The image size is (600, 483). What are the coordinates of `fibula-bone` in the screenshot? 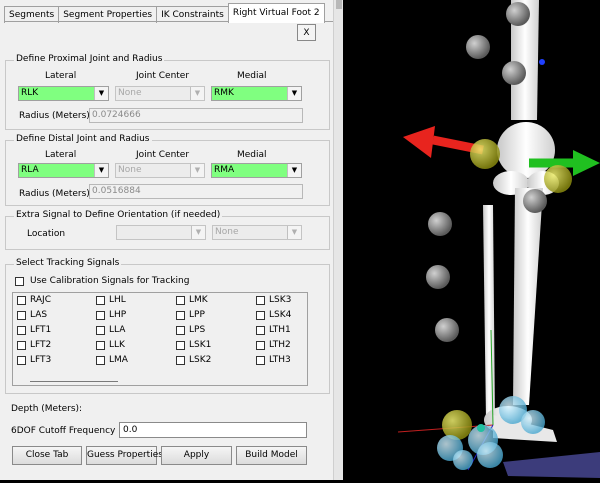 It's located at (489, 312).